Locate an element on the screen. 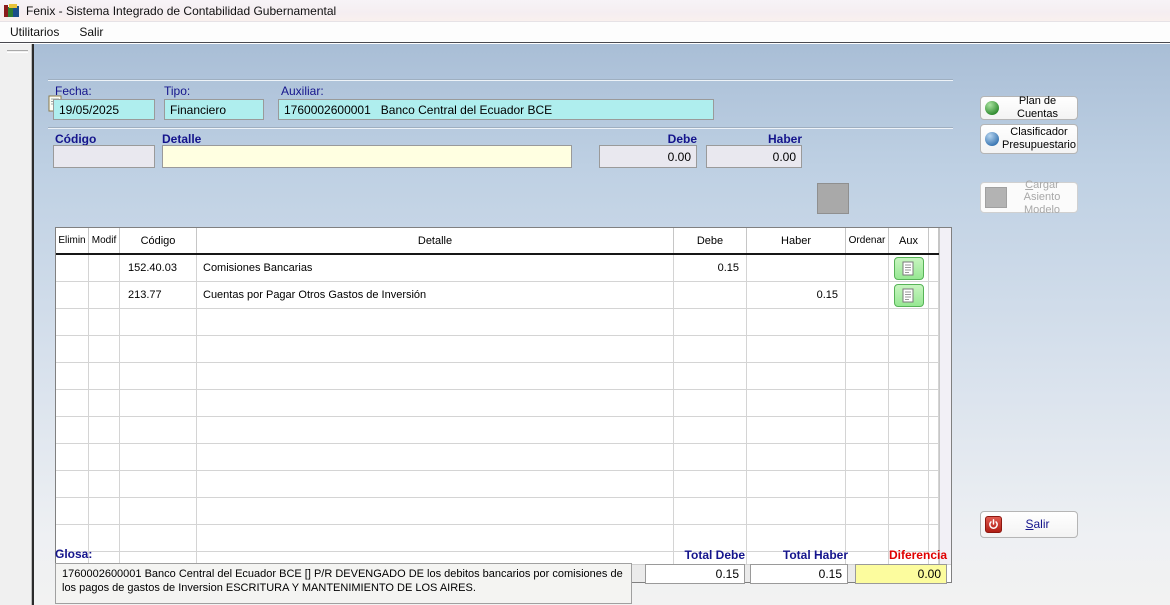 The width and height of the screenshot is (1170, 605). menu-salir: Salir is located at coordinates (91, 32).